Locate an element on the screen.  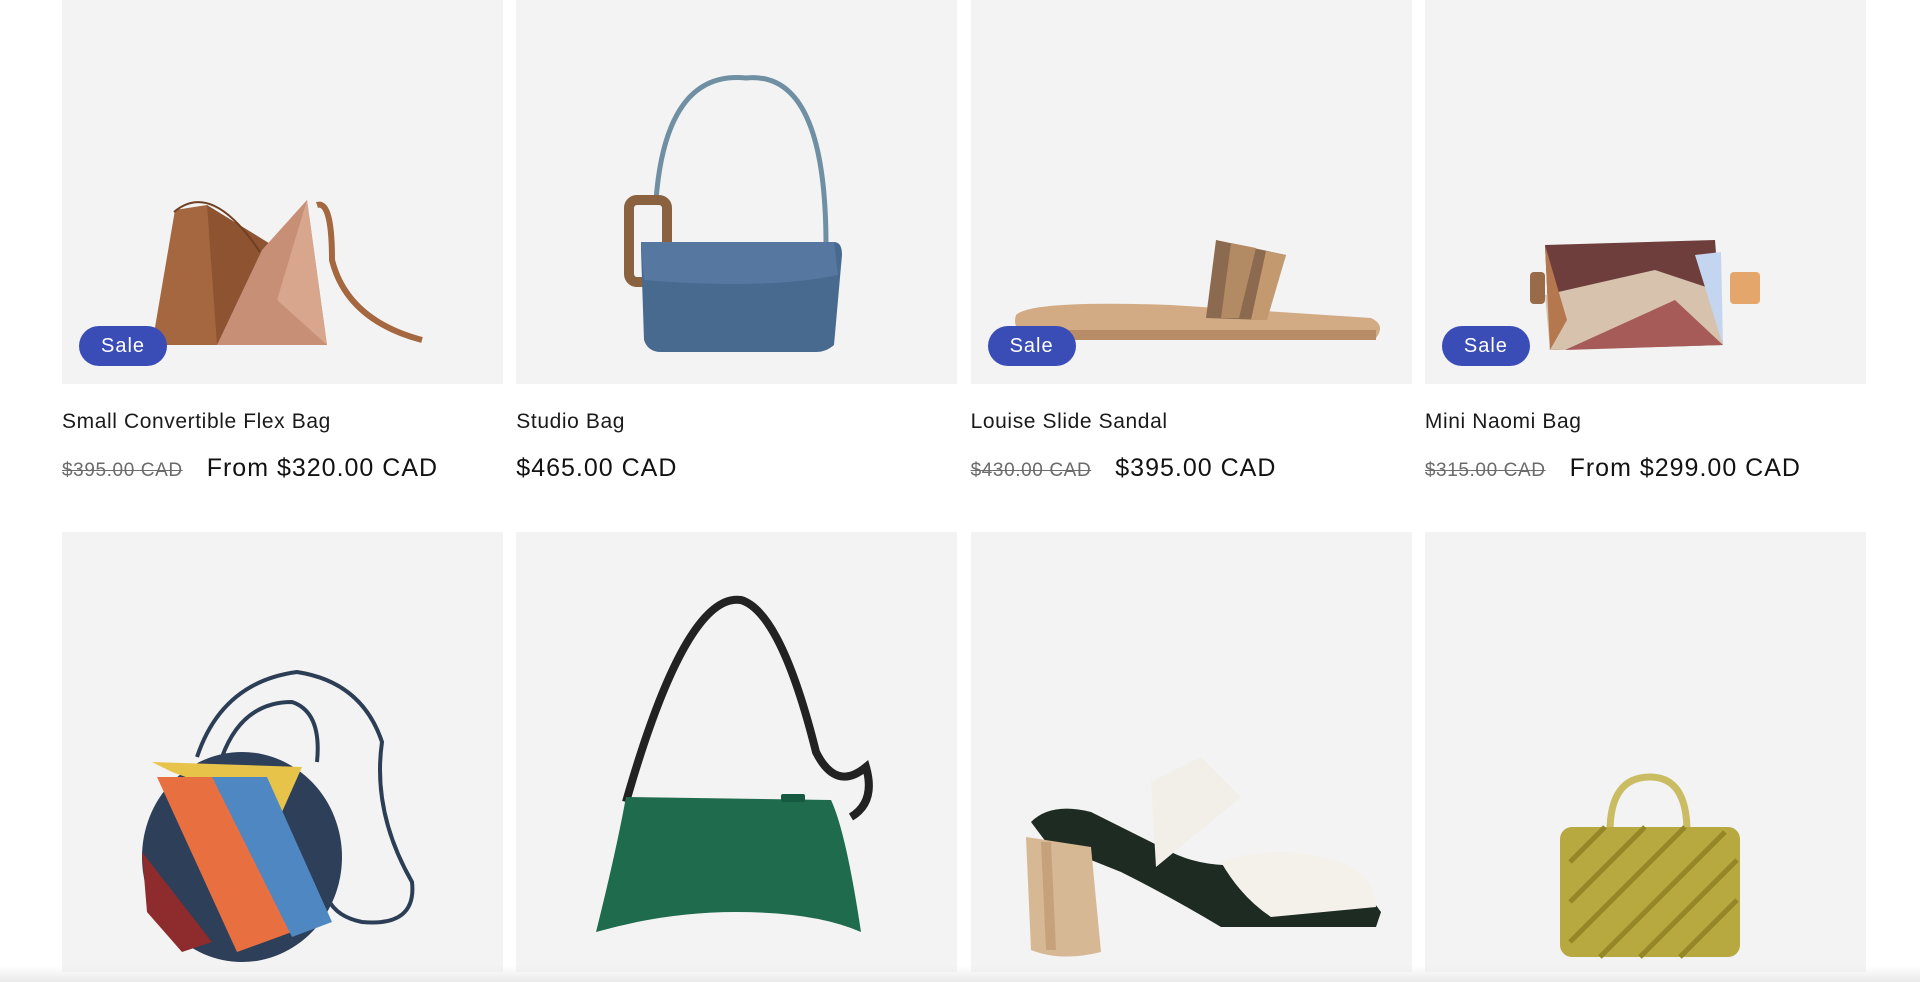
olive-top-handle-bag-image is located at coordinates (1649, 866).